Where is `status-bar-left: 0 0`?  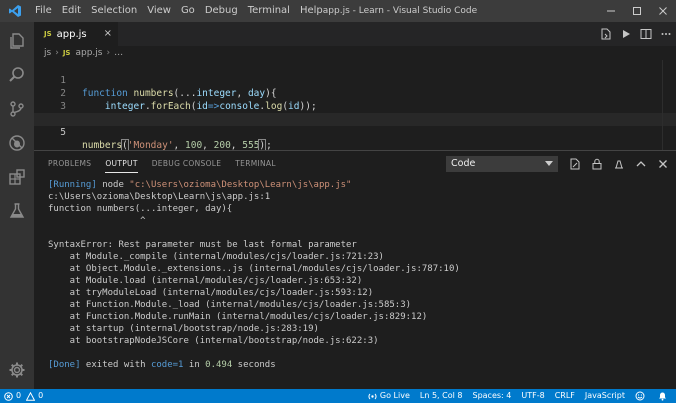
status-bar-left: 0 0 is located at coordinates (28, 396).